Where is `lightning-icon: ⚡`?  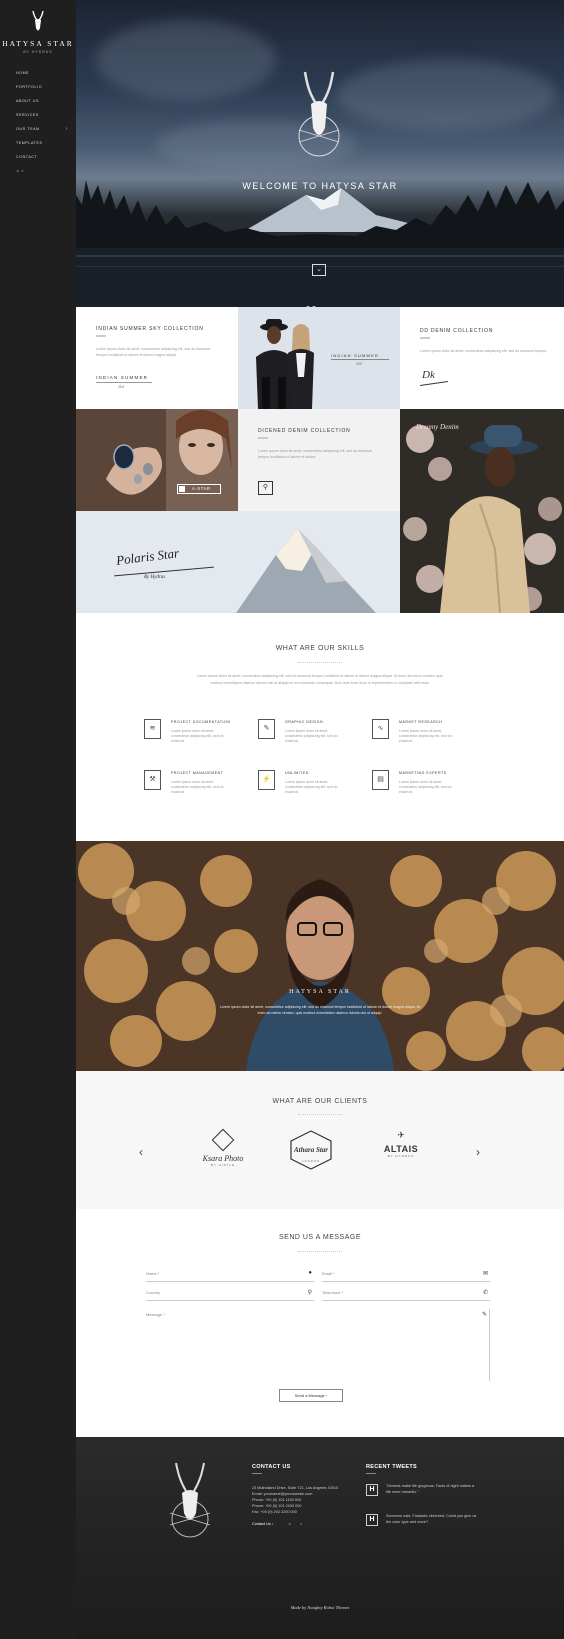
lightning-icon: ⚡ is located at coordinates (266, 780).